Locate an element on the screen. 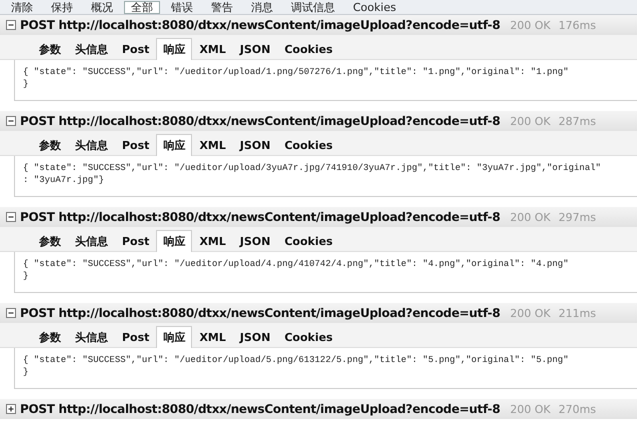 The image size is (637, 428). expand-icon is located at coordinates (11, 409).